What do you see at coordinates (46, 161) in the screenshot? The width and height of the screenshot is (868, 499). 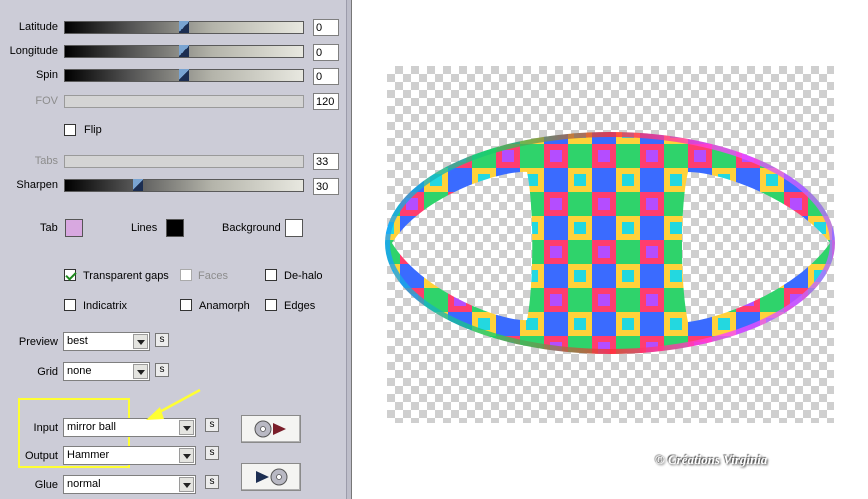 I see `tabs-label: Tabs` at bounding box center [46, 161].